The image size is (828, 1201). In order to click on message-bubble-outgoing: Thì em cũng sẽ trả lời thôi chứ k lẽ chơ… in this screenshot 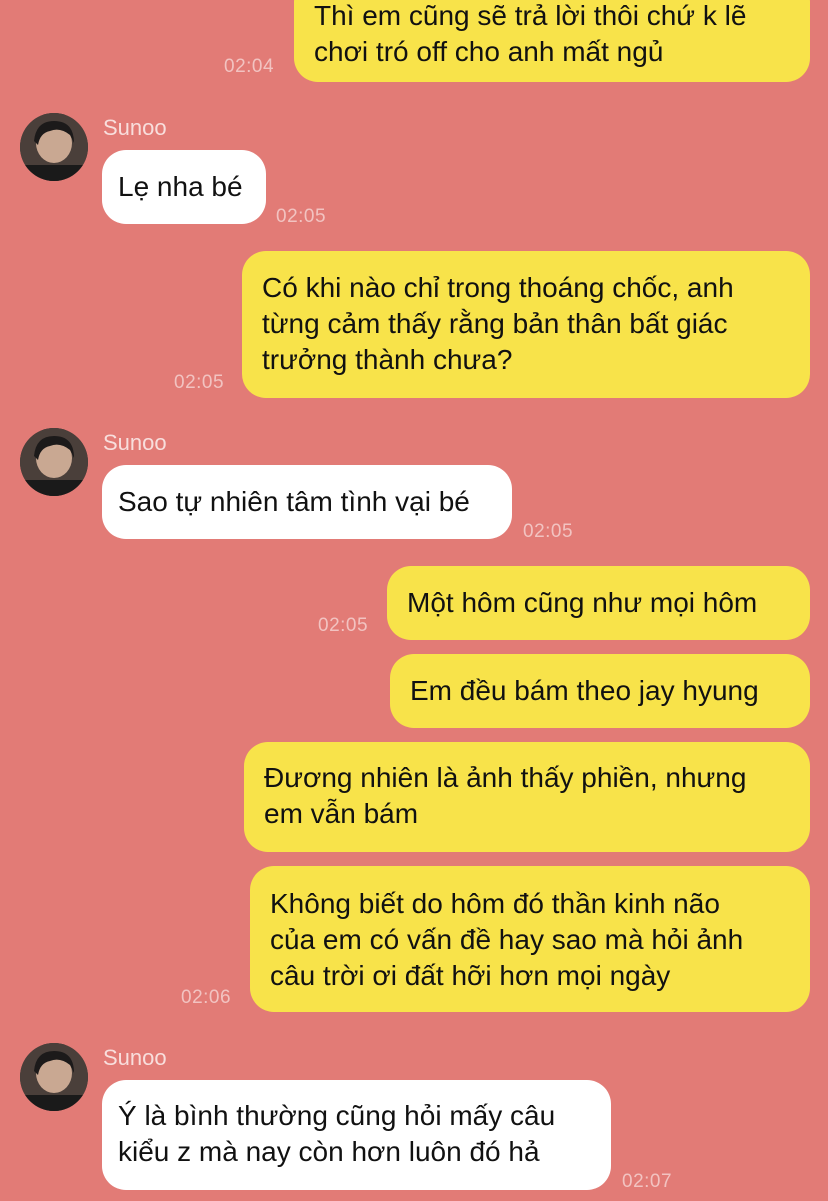, I will do `click(552, 41)`.